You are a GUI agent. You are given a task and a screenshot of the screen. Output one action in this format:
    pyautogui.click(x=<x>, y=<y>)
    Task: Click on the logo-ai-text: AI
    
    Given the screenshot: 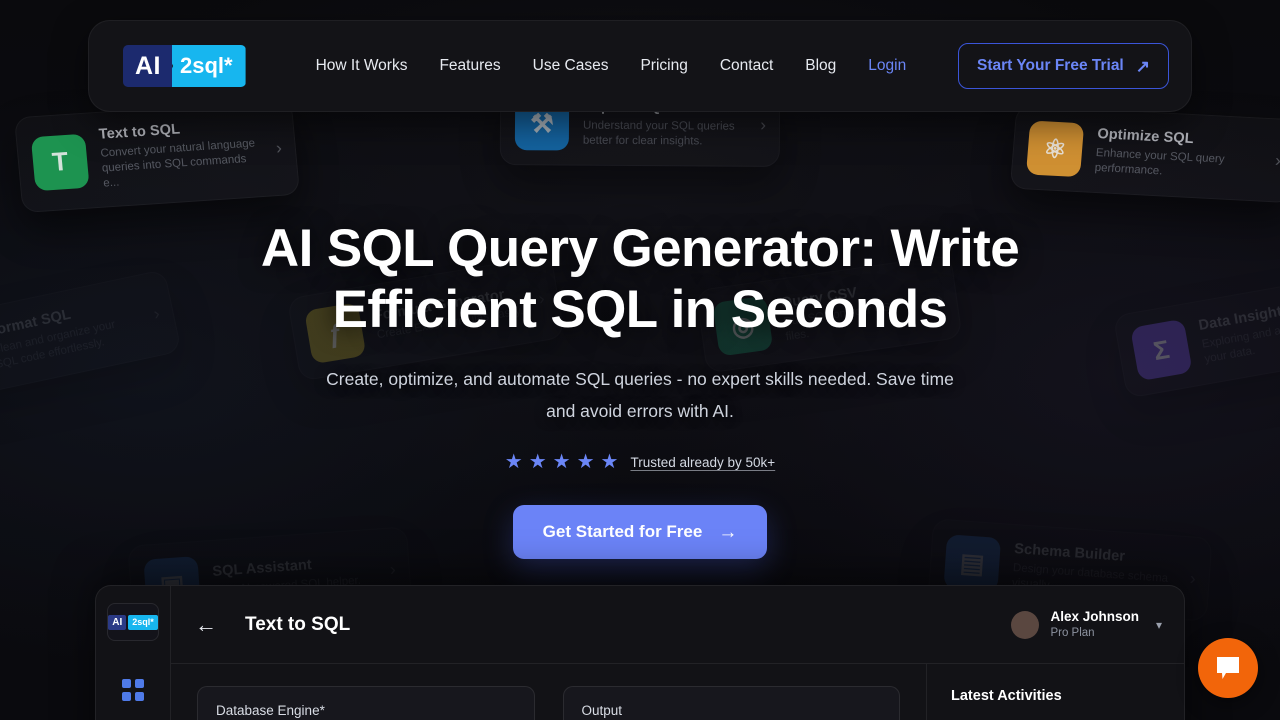 What is the action you would take?
    pyautogui.click(x=147, y=66)
    